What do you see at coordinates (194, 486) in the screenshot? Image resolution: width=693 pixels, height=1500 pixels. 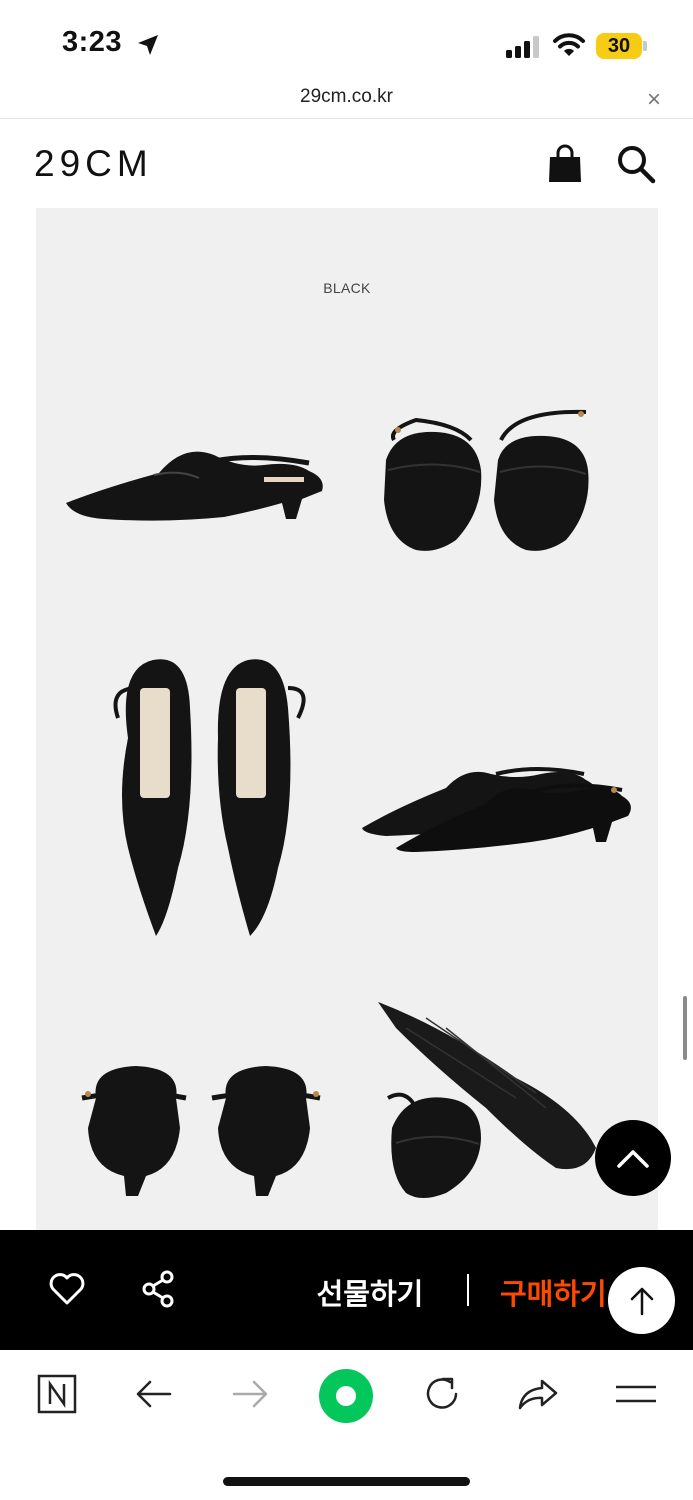 I see `shoe-side-view-image` at bounding box center [194, 486].